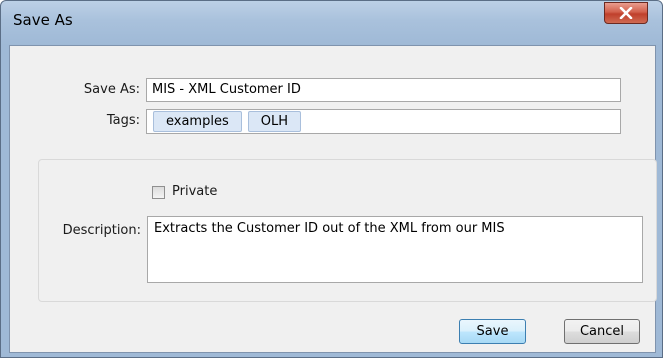  I want to click on close-x-icon, so click(626, 13).